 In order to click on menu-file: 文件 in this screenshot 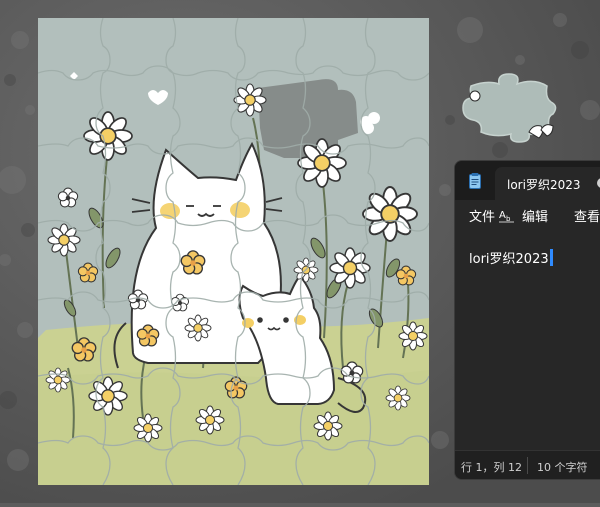, I will do `click(482, 215)`.